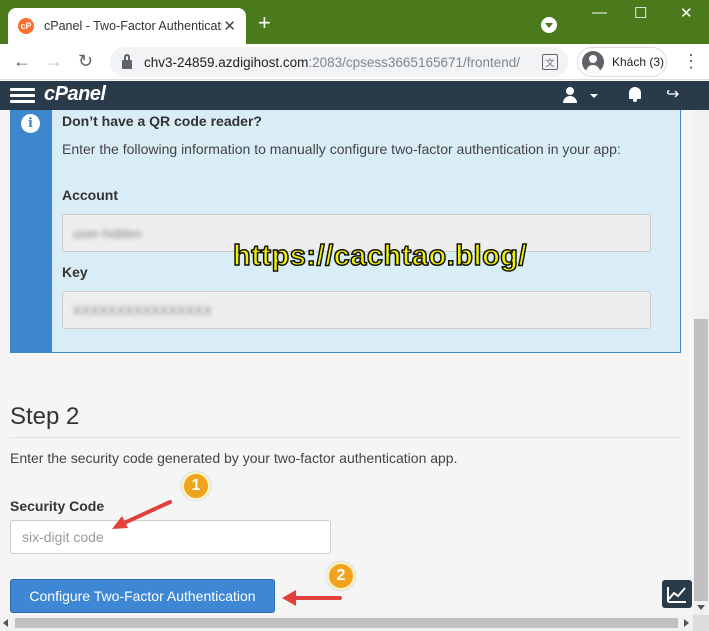 This screenshot has width=709, height=631. What do you see at coordinates (686, 623) in the screenshot?
I see `scroll-right-arrow-icon` at bounding box center [686, 623].